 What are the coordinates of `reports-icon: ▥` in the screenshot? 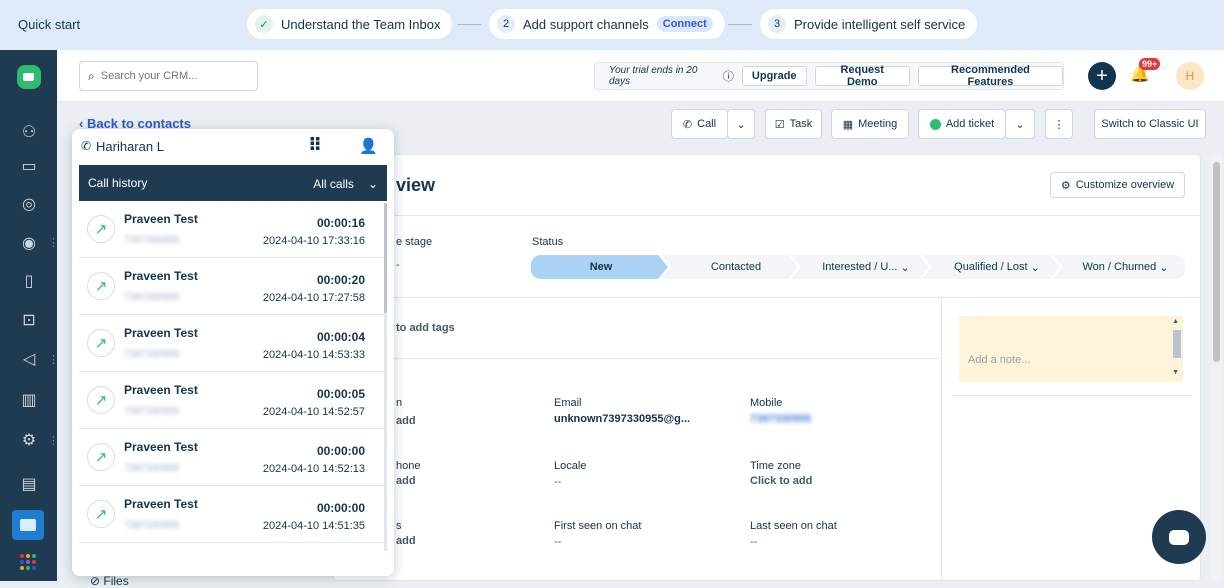 It's located at (29, 401).